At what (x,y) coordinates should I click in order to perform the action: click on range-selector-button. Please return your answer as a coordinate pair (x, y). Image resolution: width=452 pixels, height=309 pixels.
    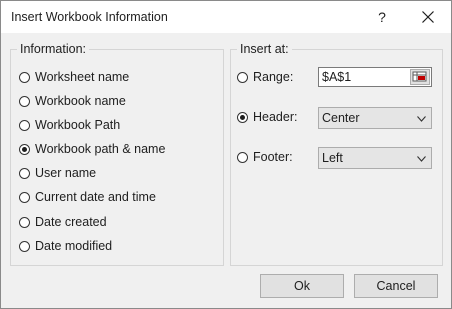
    Looking at the image, I should click on (420, 77).